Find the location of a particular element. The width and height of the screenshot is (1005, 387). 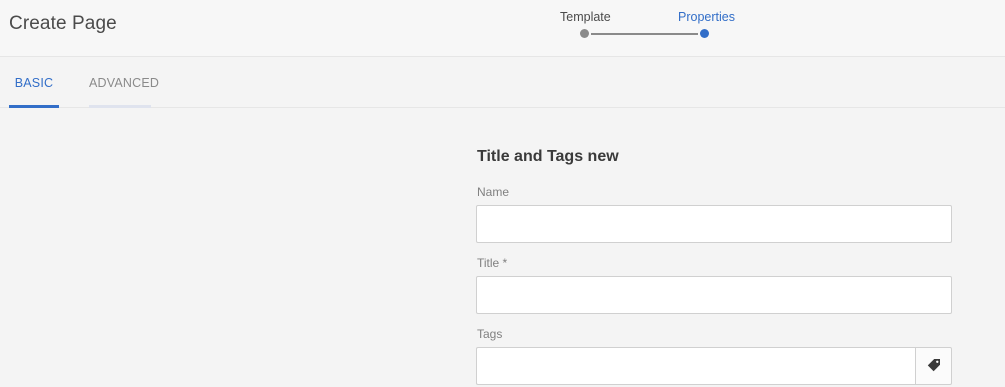

name-label: Name is located at coordinates (493, 192).